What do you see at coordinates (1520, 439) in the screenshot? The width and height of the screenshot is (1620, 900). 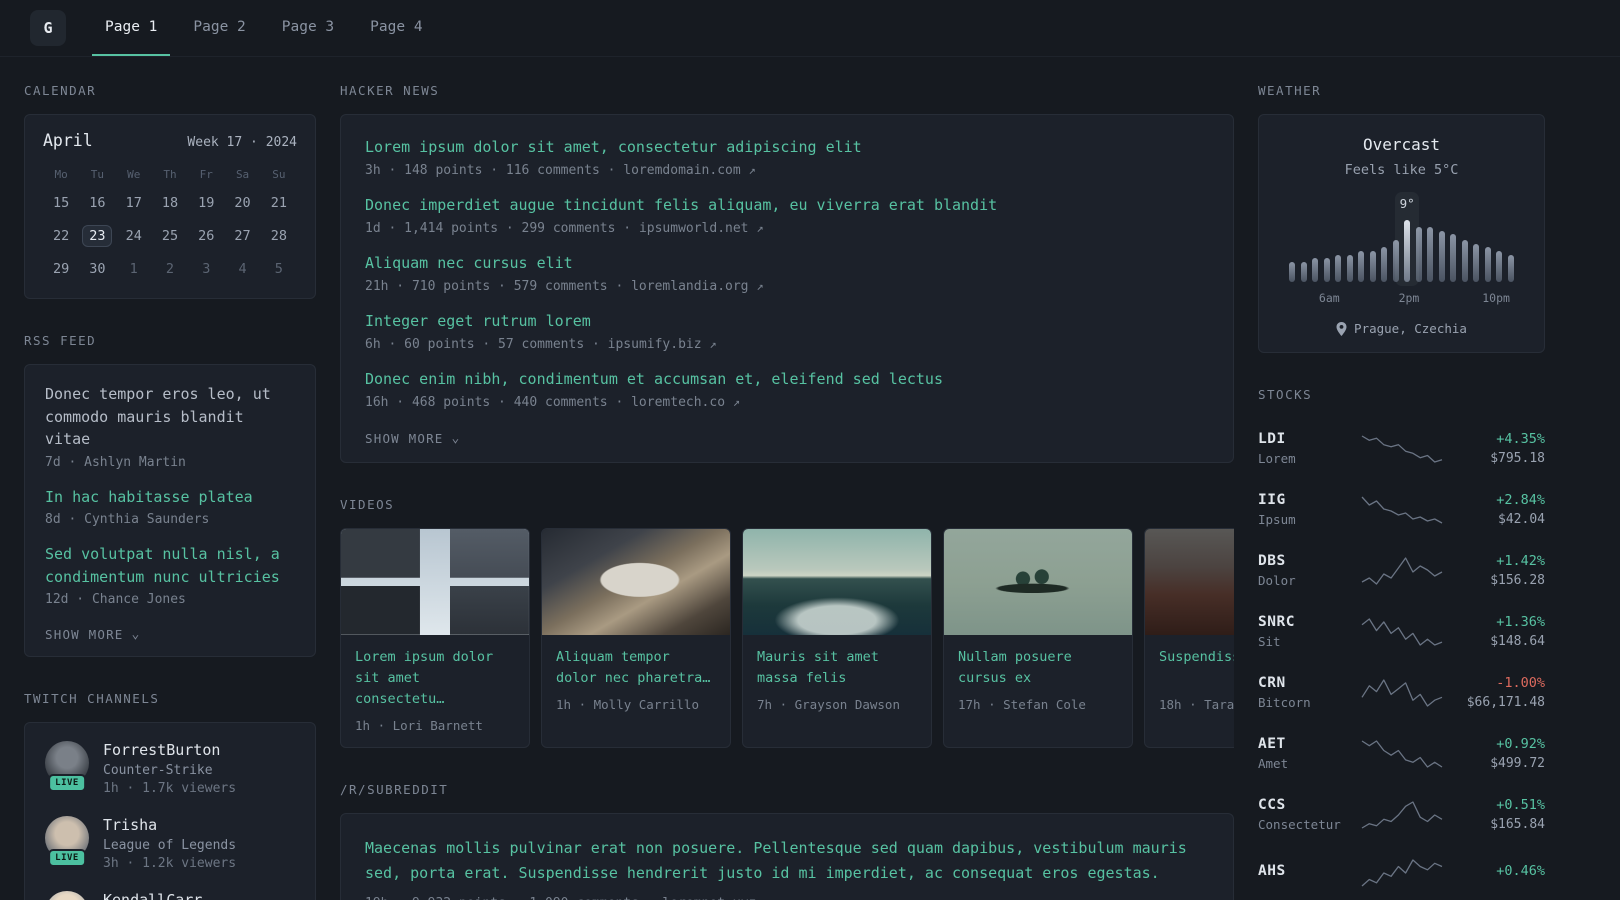 I see `stock-change: +4.35%` at bounding box center [1520, 439].